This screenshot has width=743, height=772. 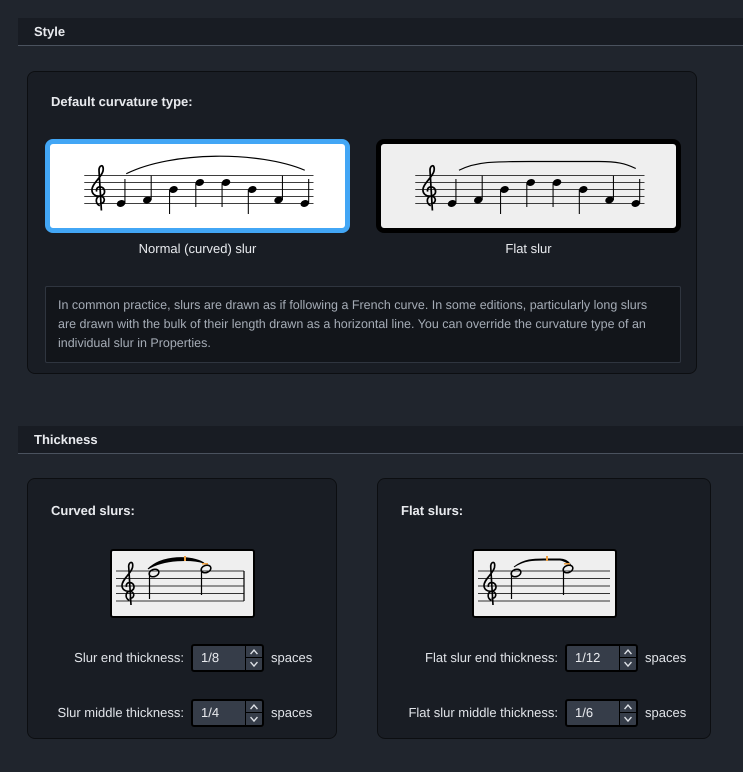 What do you see at coordinates (380, 32) in the screenshot?
I see `section-header: Style` at bounding box center [380, 32].